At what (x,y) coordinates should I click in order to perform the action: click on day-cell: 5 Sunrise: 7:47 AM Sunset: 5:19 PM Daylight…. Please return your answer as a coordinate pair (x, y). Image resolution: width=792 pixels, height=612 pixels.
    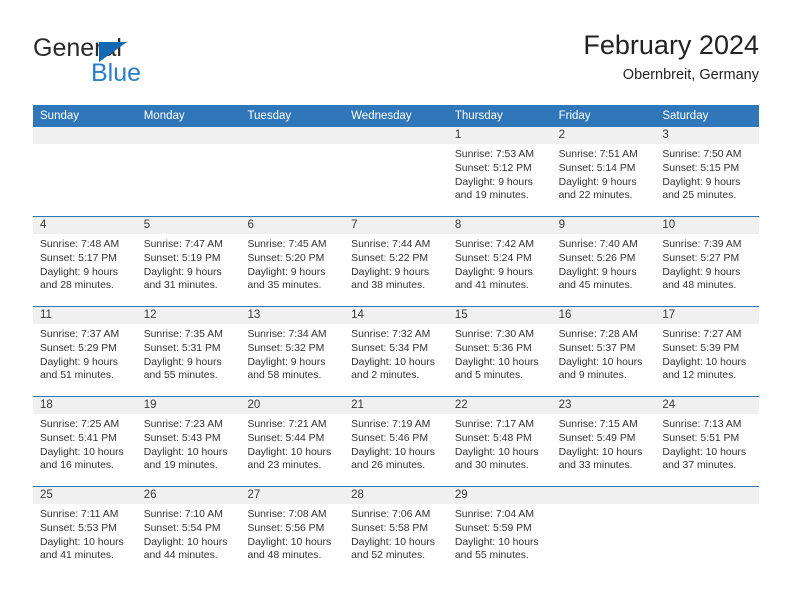
    Looking at the image, I should click on (188, 261).